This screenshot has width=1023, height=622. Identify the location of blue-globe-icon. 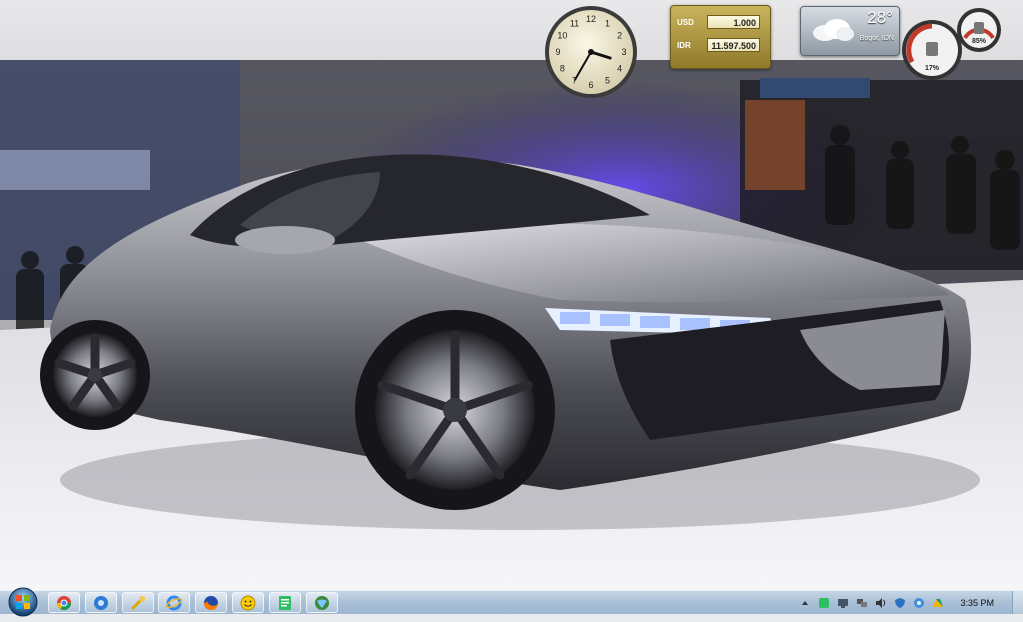
(101, 602).